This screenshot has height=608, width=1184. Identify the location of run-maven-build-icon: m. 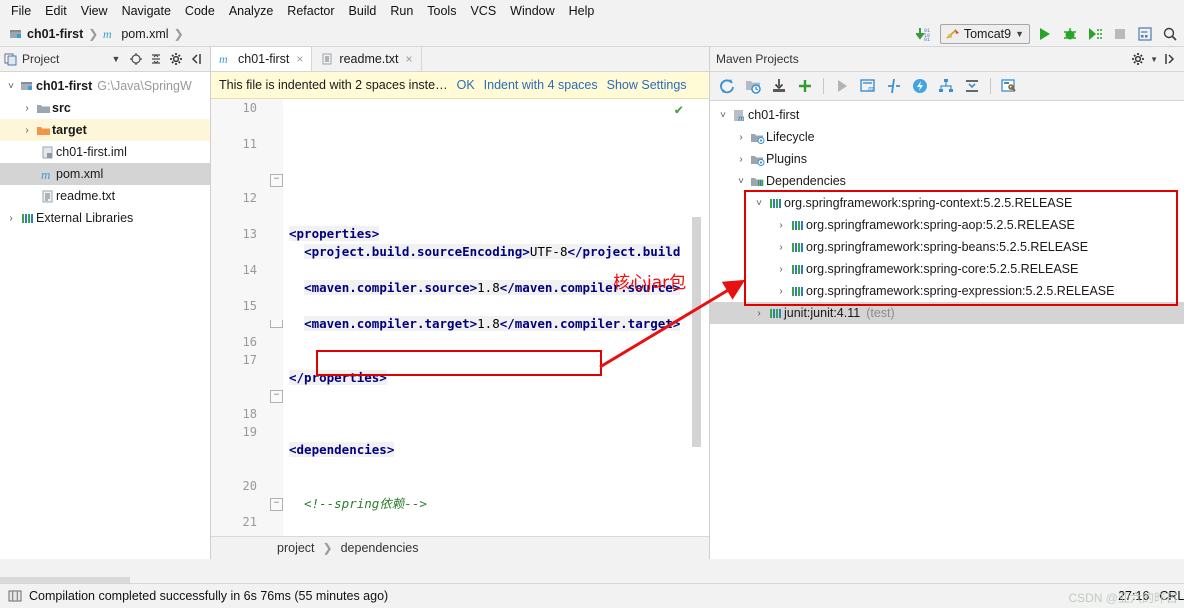
(868, 86).